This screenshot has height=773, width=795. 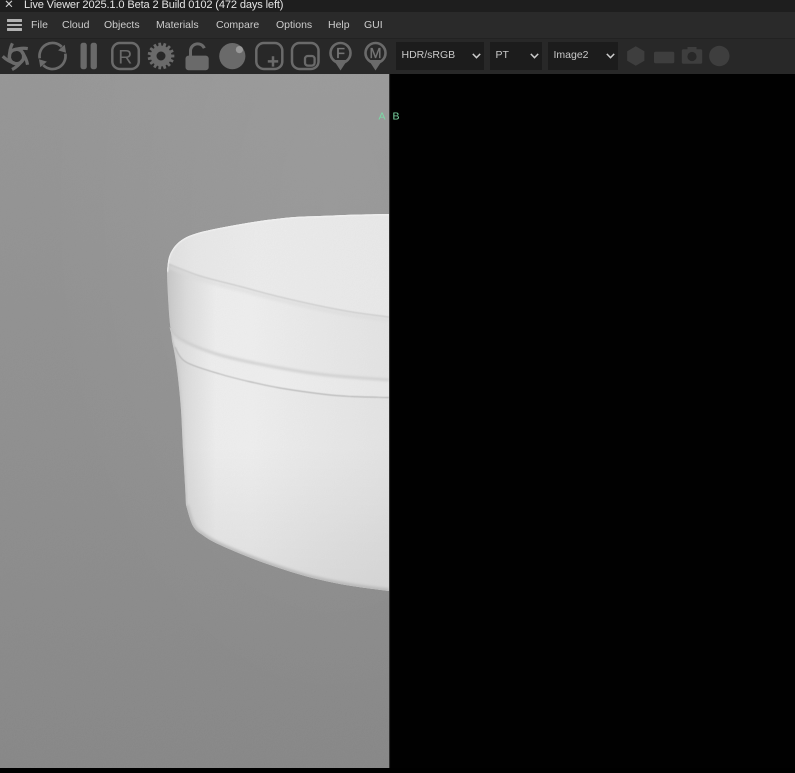 What do you see at coordinates (340, 54) in the screenshot?
I see `svg-text: F` at bounding box center [340, 54].